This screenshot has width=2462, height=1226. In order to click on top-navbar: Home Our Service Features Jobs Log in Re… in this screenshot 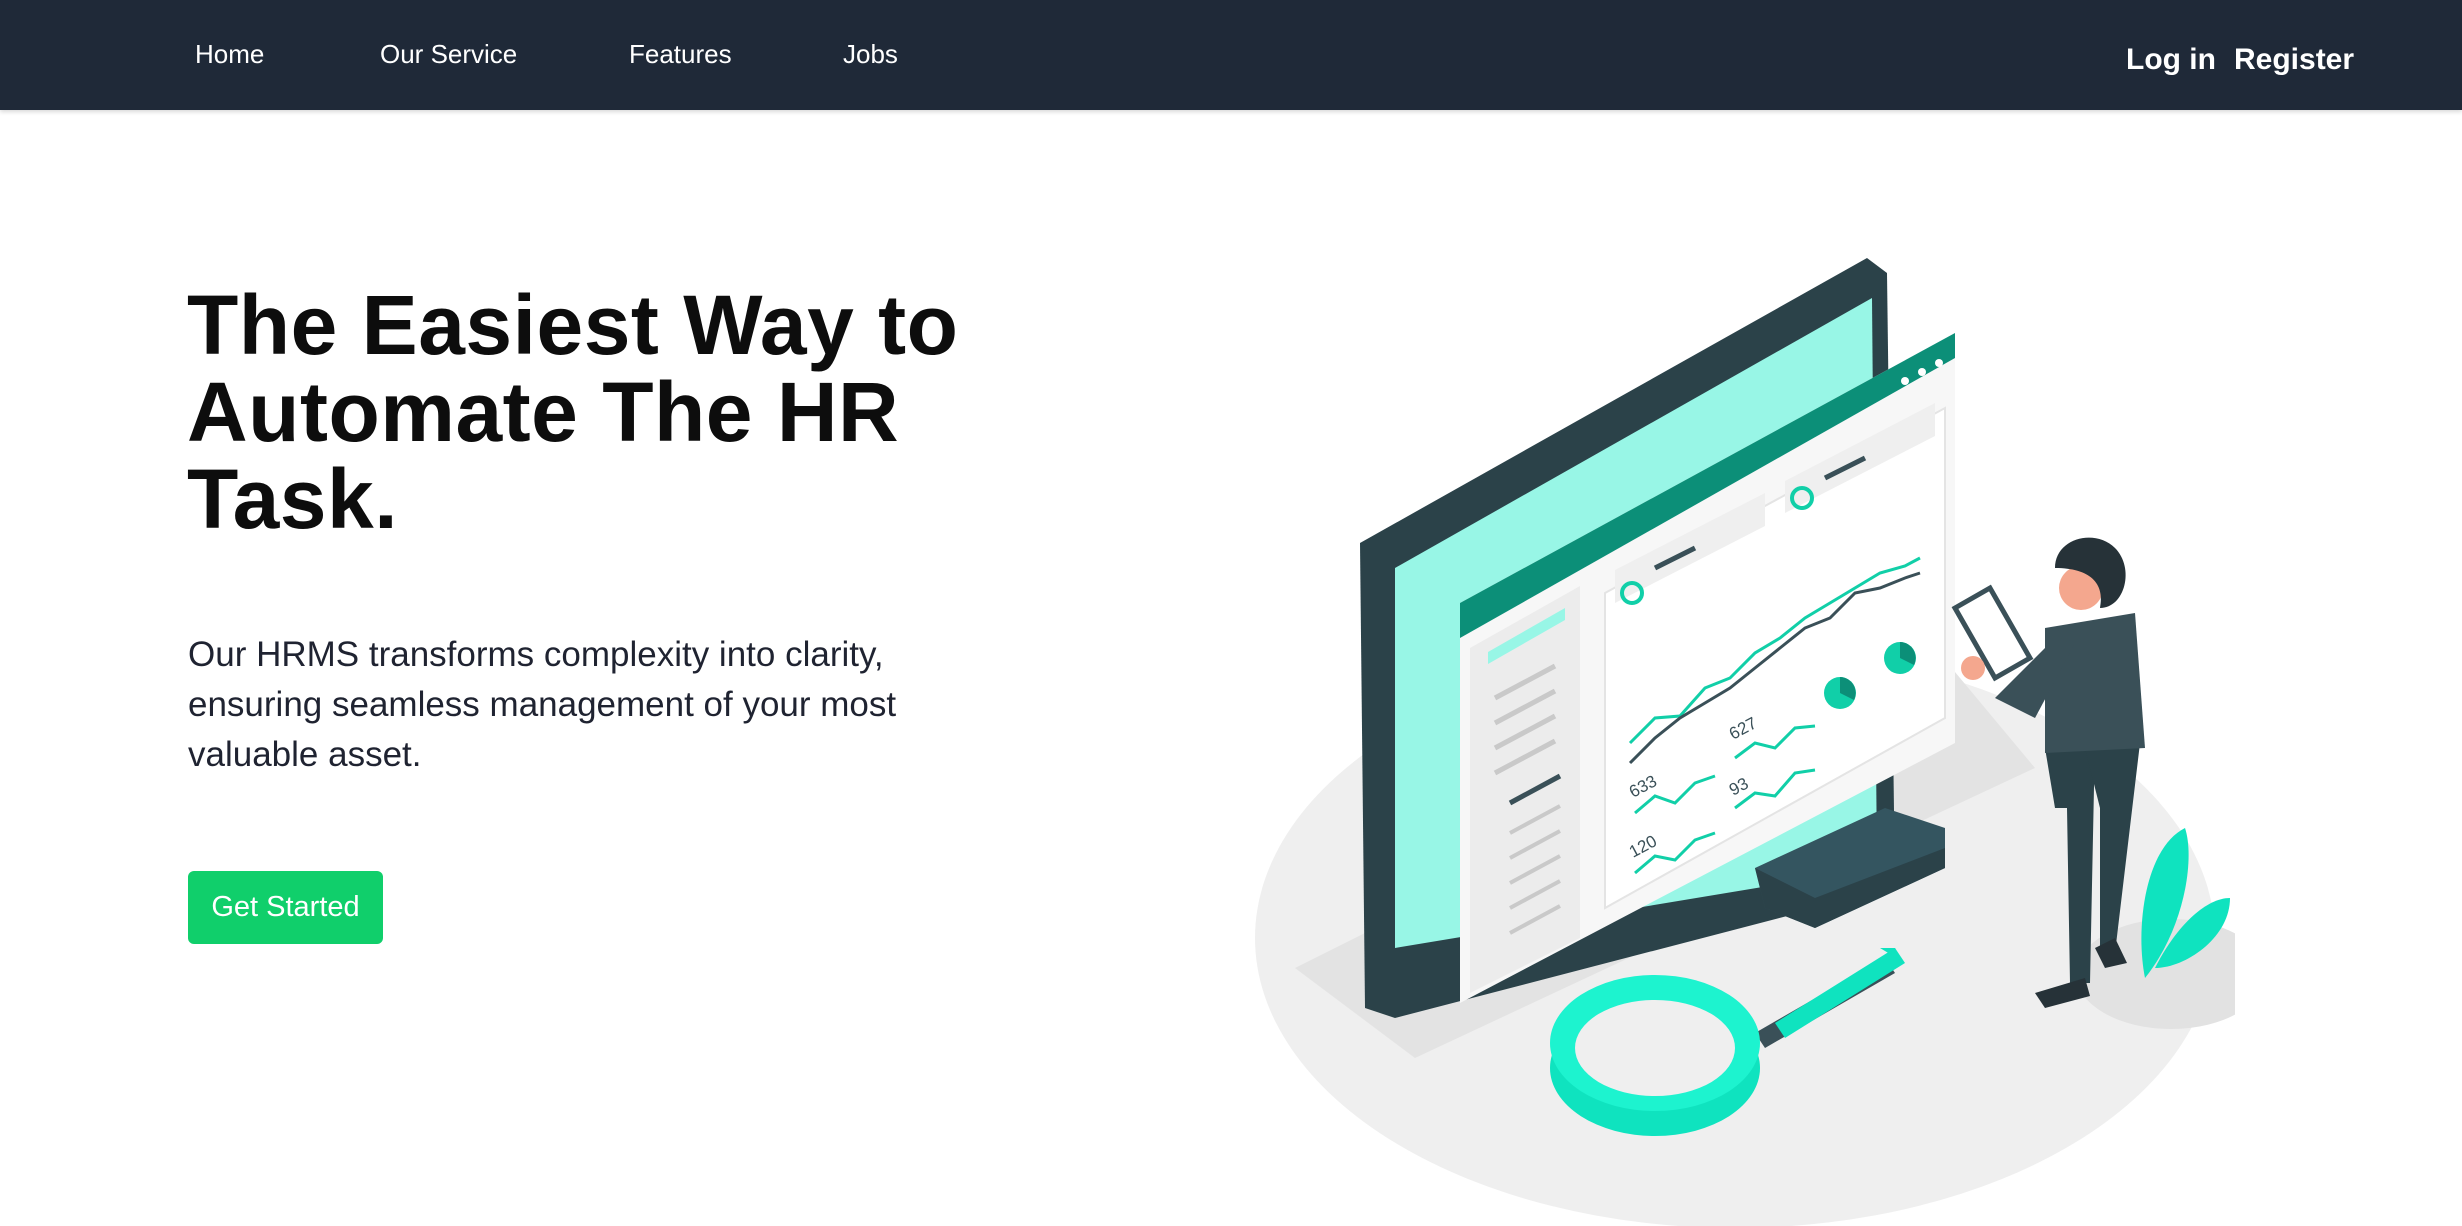, I will do `click(1231, 55)`.